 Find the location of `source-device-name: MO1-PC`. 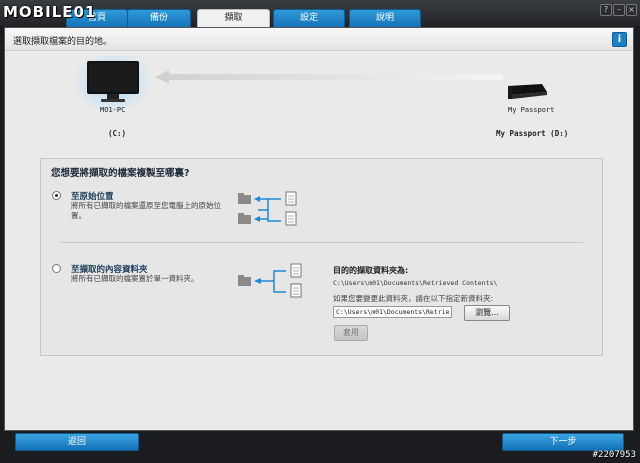

source-device-name: MO1-PC is located at coordinates (113, 110).